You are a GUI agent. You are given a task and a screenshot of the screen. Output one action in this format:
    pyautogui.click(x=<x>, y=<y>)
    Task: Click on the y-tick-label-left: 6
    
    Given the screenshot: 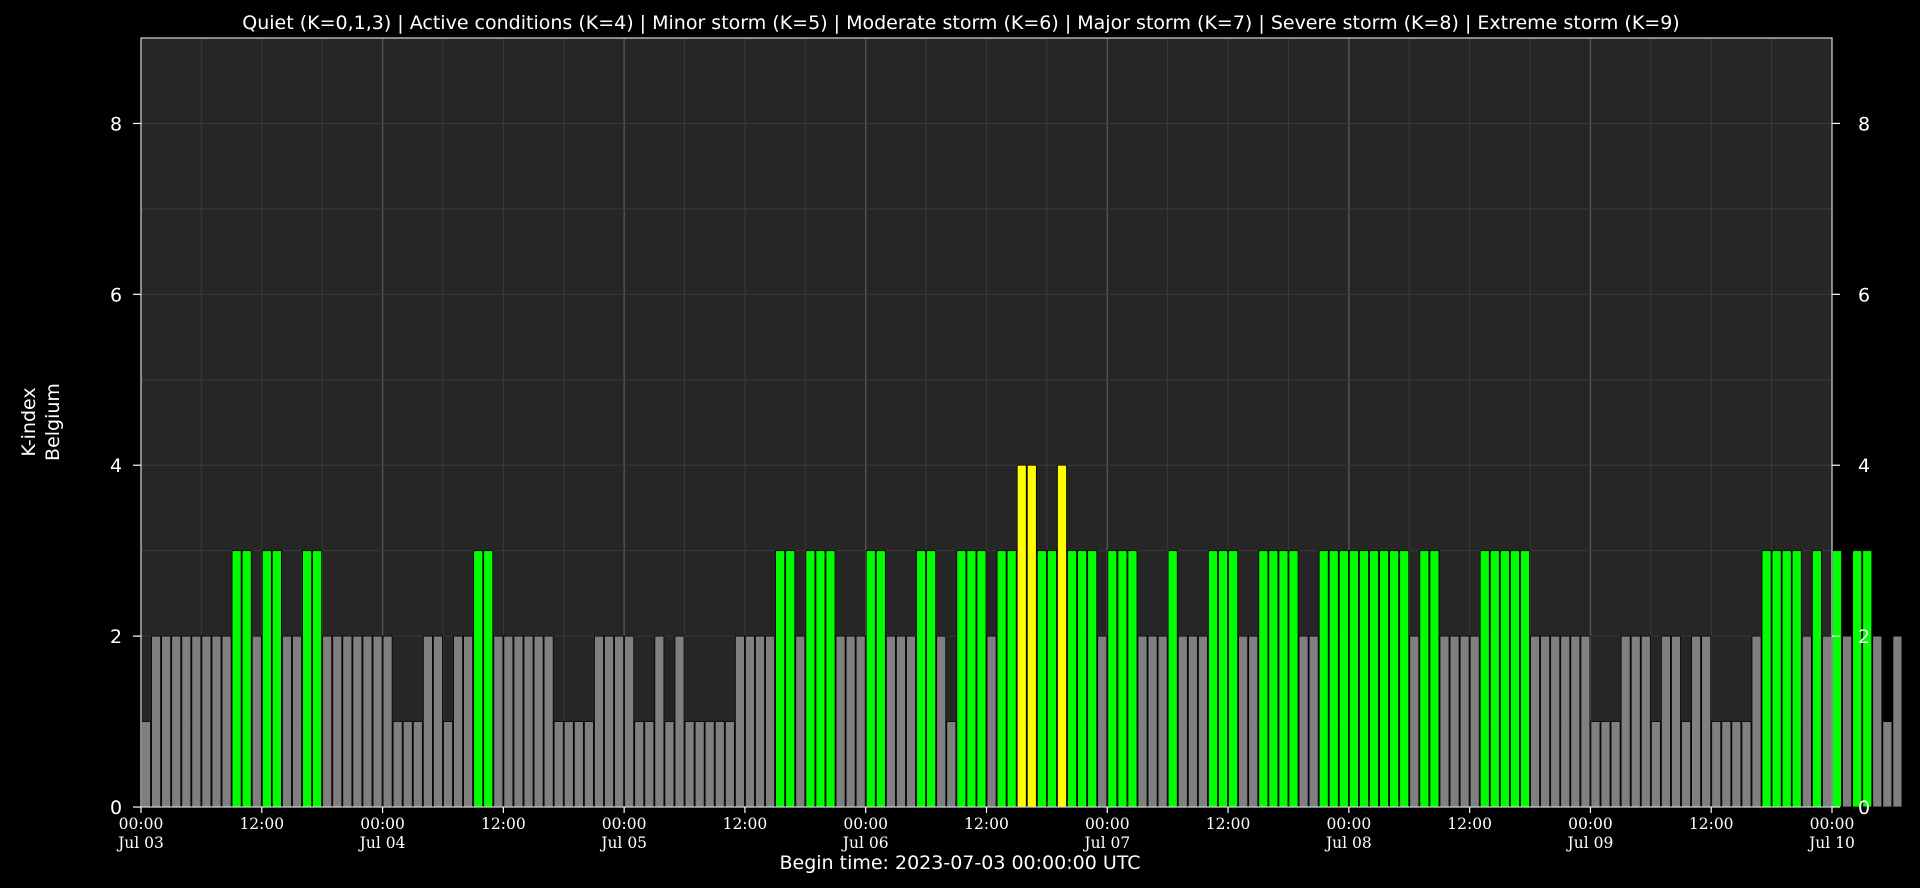 What is the action you would take?
    pyautogui.click(x=116, y=295)
    